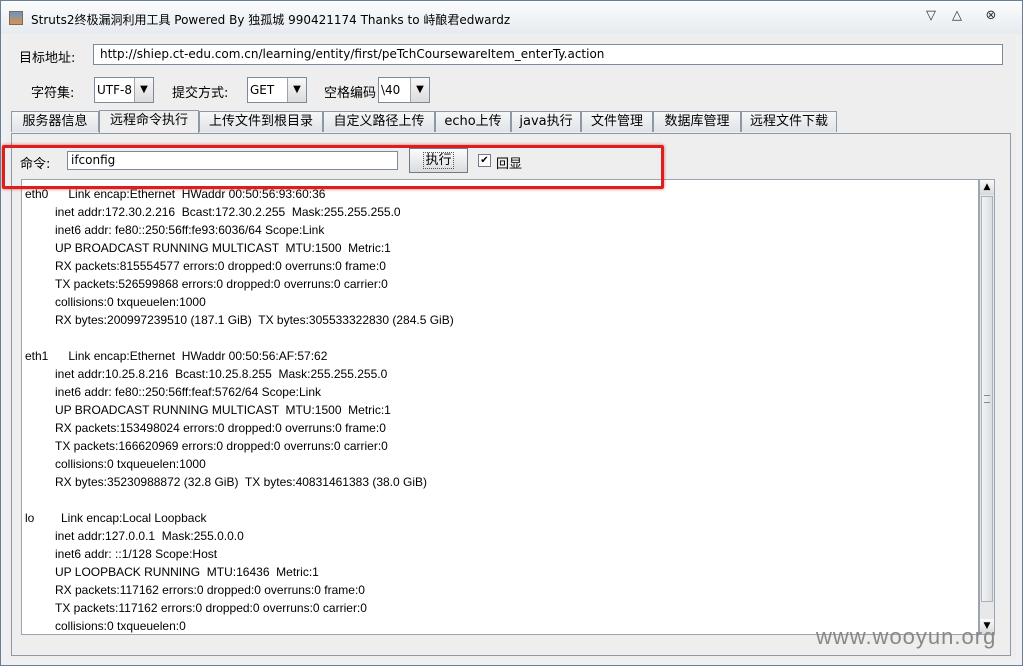 This screenshot has width=1023, height=666. I want to click on output-line: lo Link encap:Local Loopback, so click(116, 518).